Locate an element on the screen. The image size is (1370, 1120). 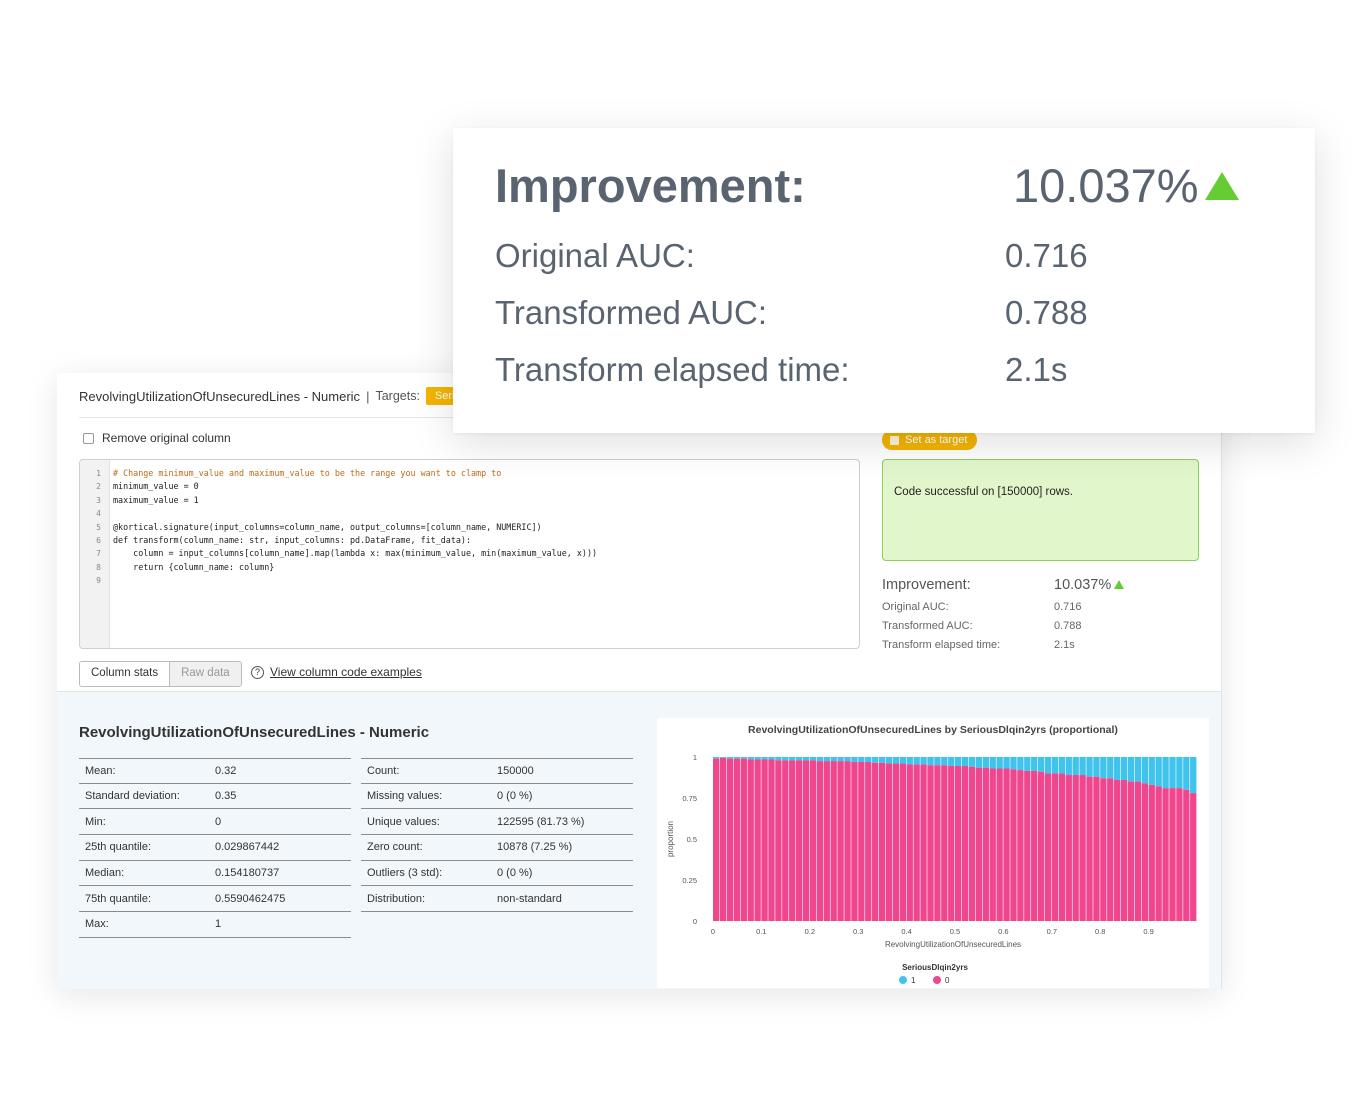
code-line: minimum_value = 0 is located at coordinates (355, 486).